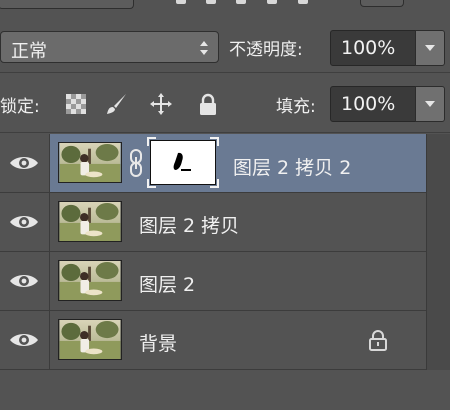 The image size is (450, 410). I want to click on filter-toggle, so click(382, 3).